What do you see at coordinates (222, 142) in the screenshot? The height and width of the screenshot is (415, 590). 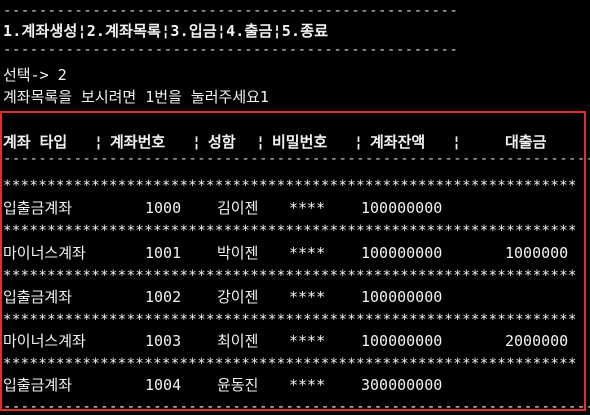 I see `header-name: 성함` at bounding box center [222, 142].